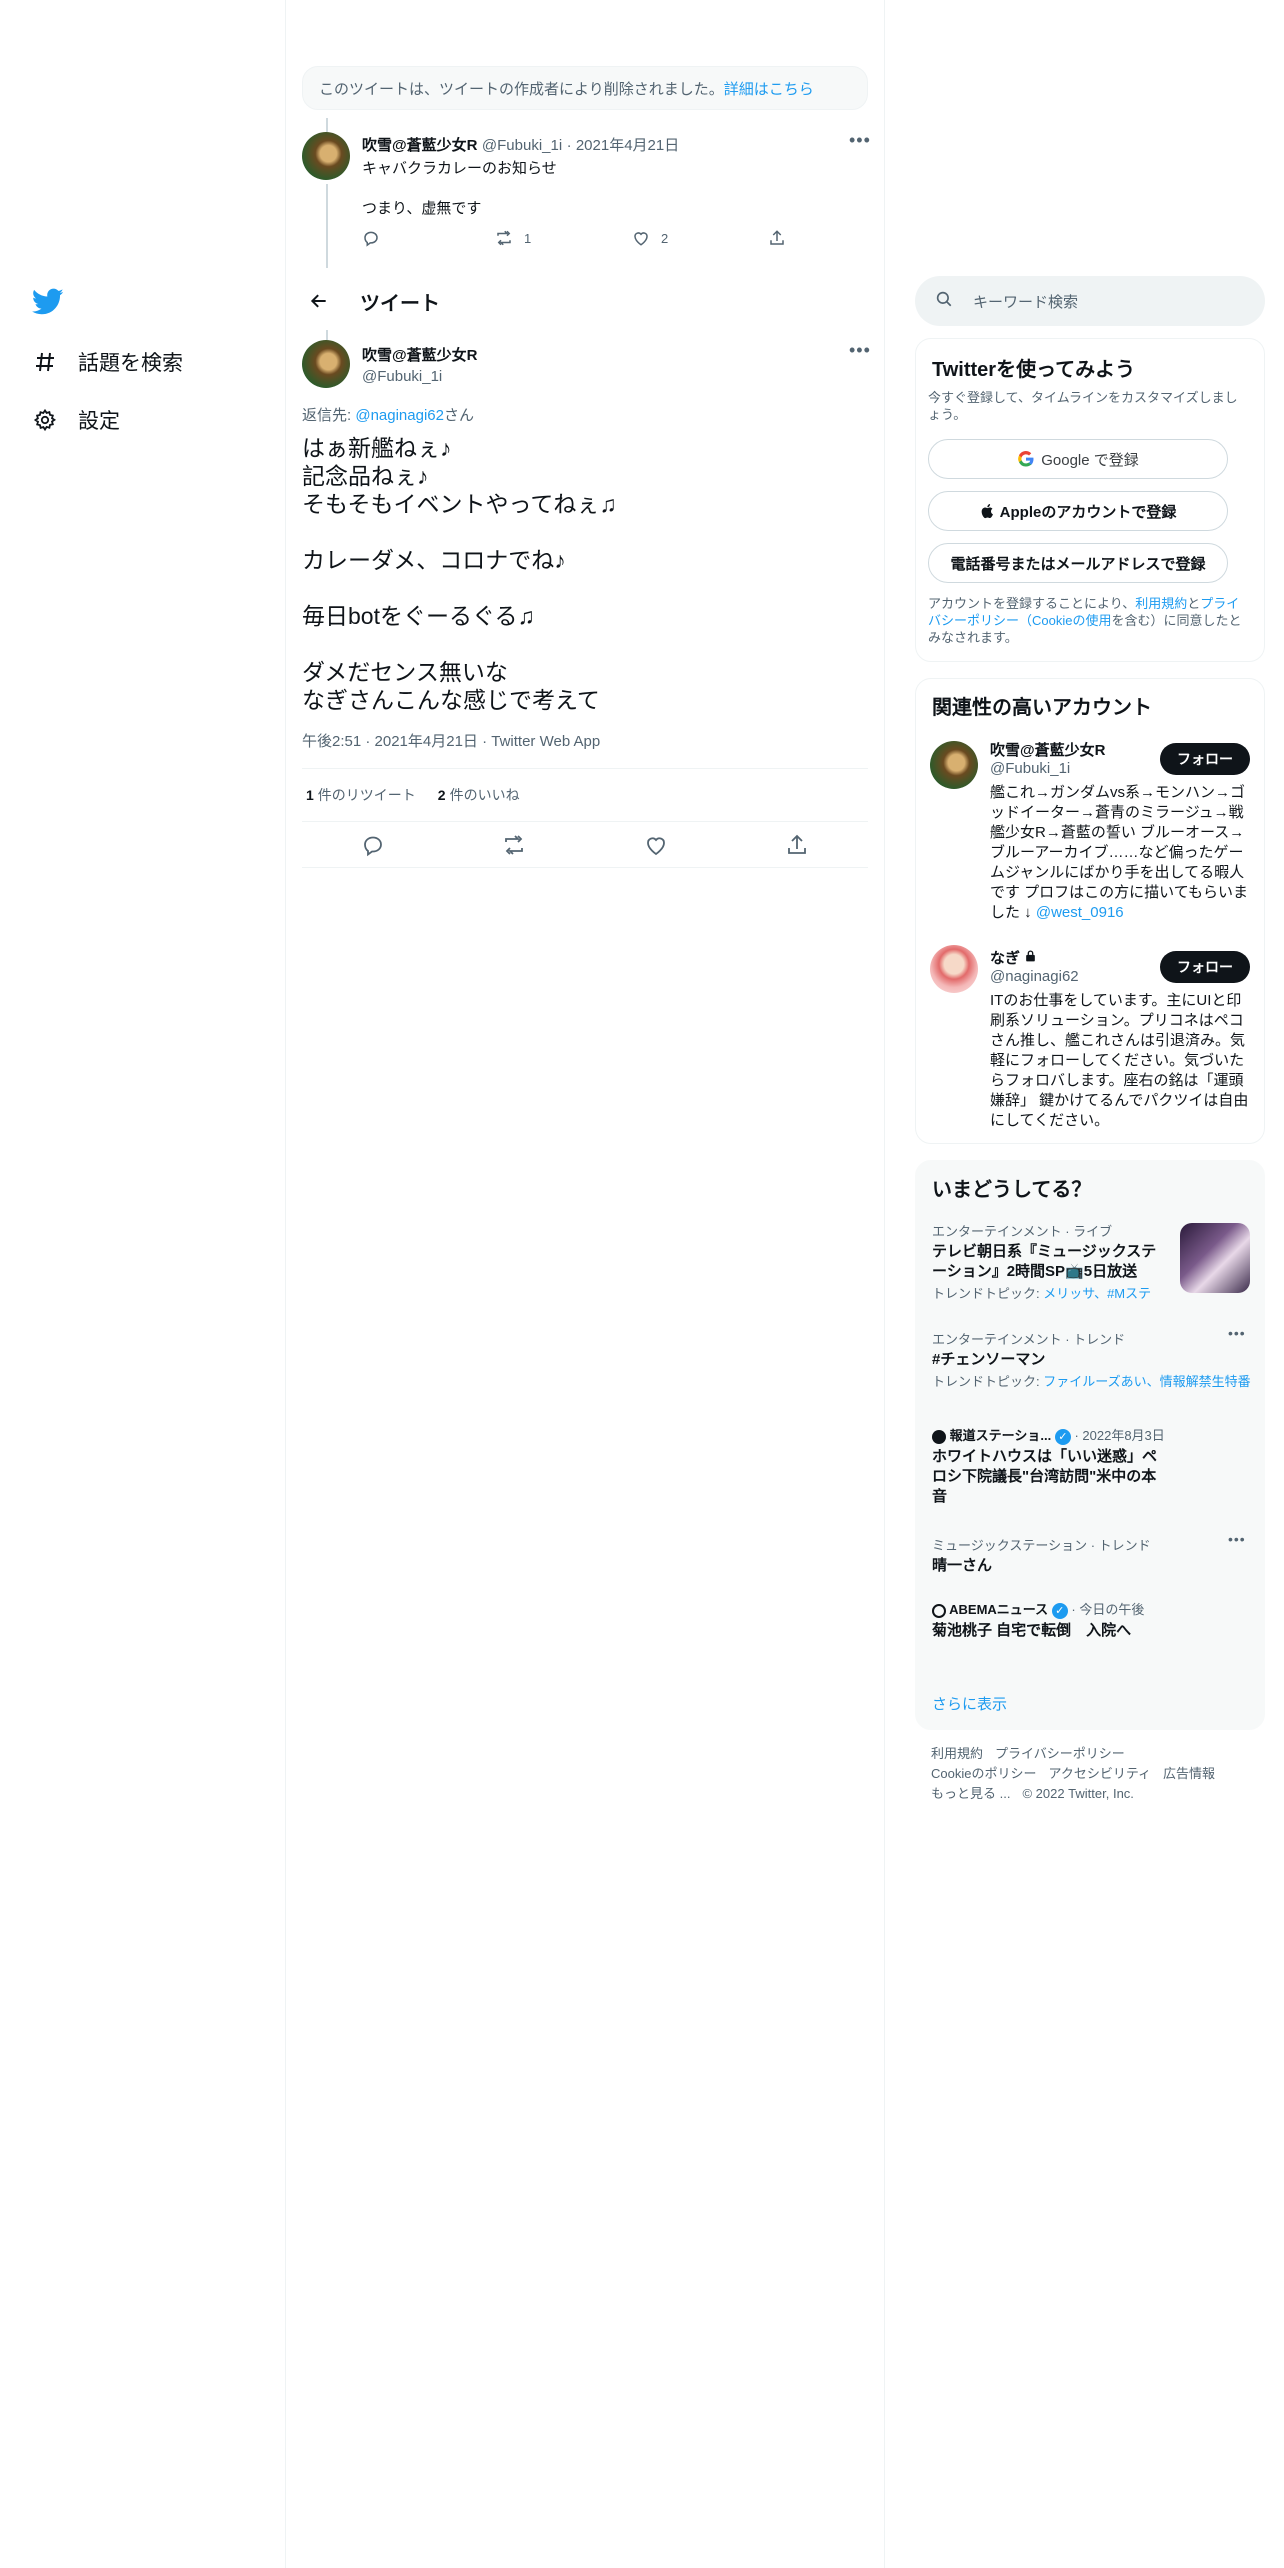 The width and height of the screenshot is (1284, 2568). Describe the element at coordinates (47, 302) in the screenshot. I see `twitter-bird-icon` at that location.